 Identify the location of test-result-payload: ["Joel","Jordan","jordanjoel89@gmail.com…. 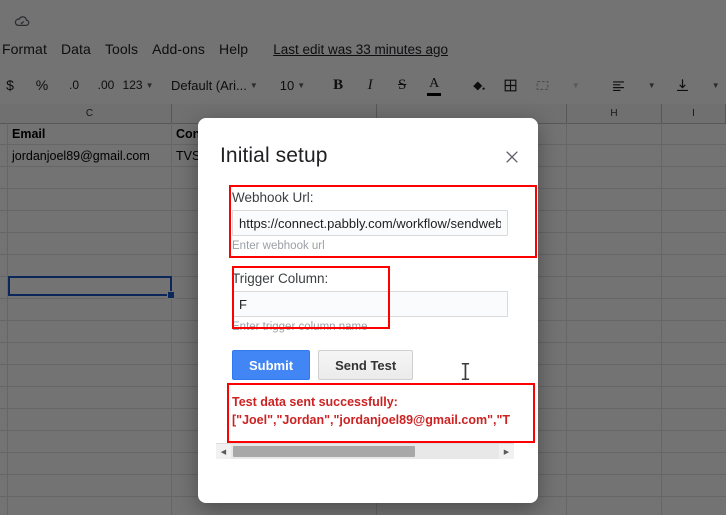
(371, 420).